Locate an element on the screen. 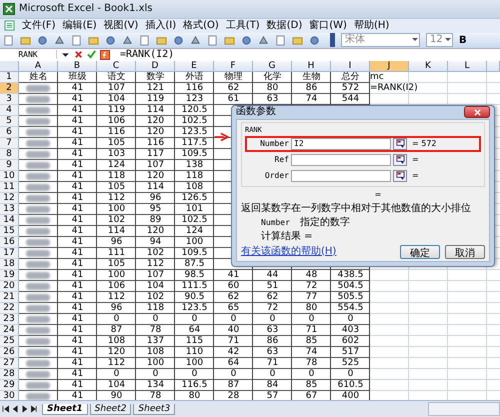 The width and height of the screenshot is (500, 417). table-cell: 118 is located at coordinates (195, 175).